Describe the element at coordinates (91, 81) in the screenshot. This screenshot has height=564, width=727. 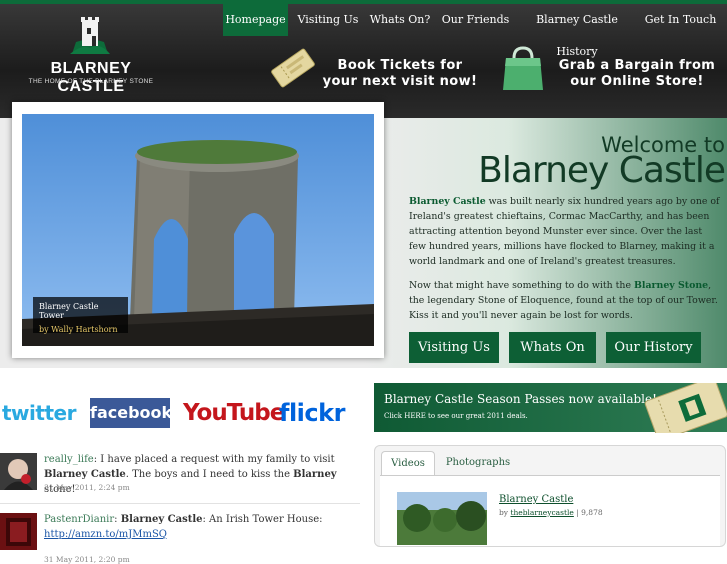
I see `logo-tagline: THE HOME OF THE BLARNEY STONE` at that location.